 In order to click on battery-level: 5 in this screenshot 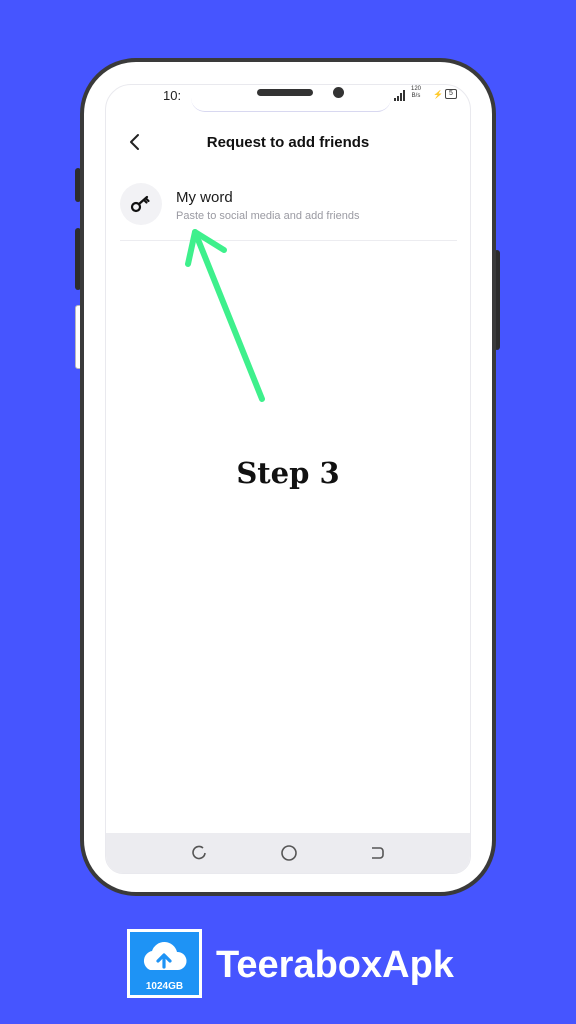, I will do `click(450, 94)`.